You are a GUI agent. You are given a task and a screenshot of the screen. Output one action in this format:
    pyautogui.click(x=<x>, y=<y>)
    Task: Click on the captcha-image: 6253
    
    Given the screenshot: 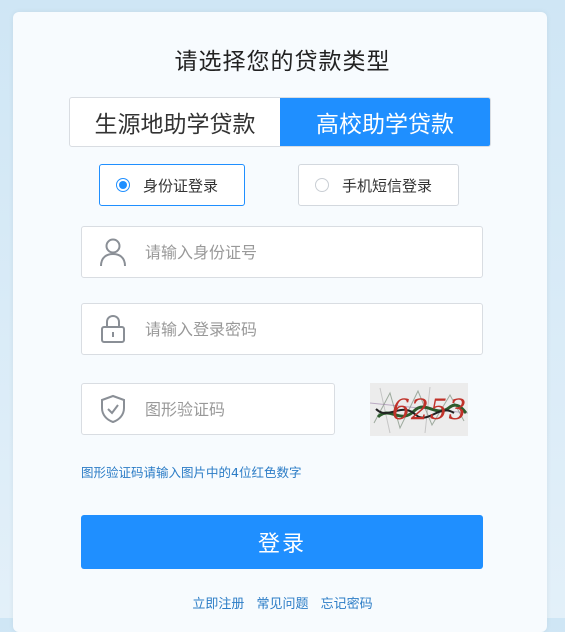 What is the action you would take?
    pyautogui.click(x=419, y=409)
    